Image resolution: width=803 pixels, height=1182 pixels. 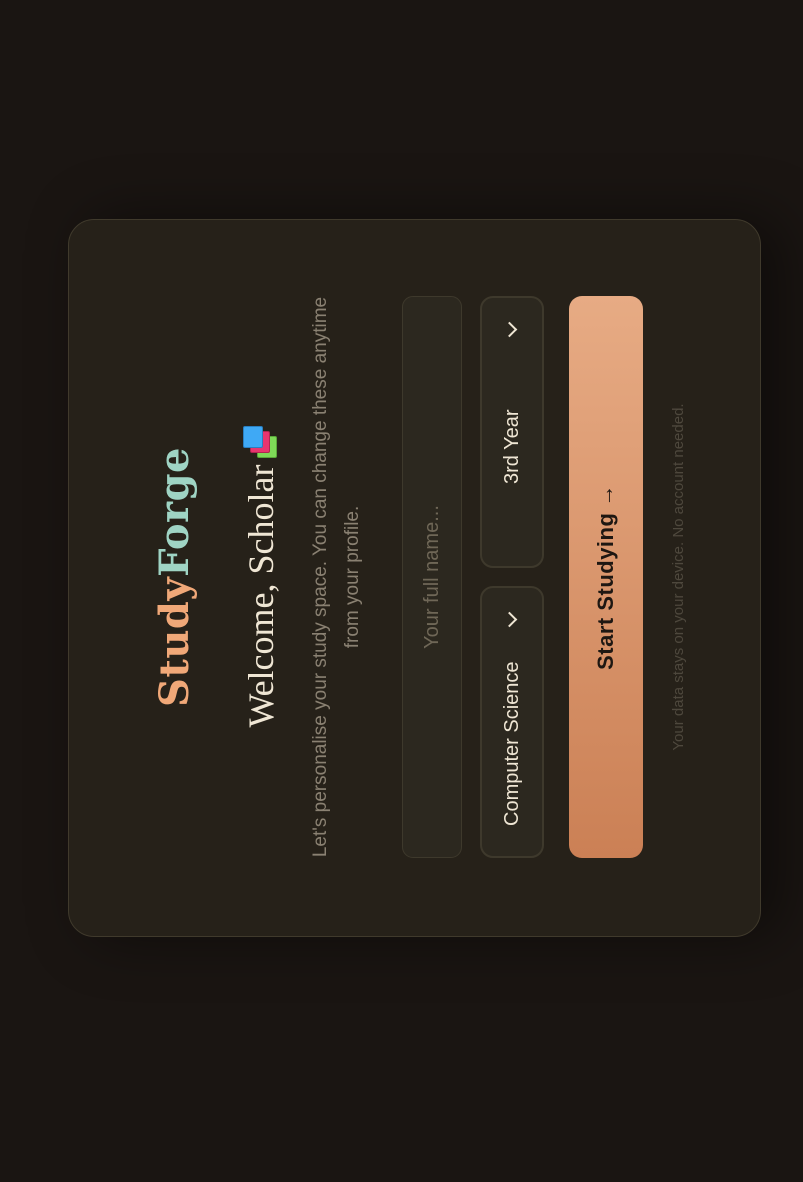 I want to click on books-icon, so click(x=260, y=442).